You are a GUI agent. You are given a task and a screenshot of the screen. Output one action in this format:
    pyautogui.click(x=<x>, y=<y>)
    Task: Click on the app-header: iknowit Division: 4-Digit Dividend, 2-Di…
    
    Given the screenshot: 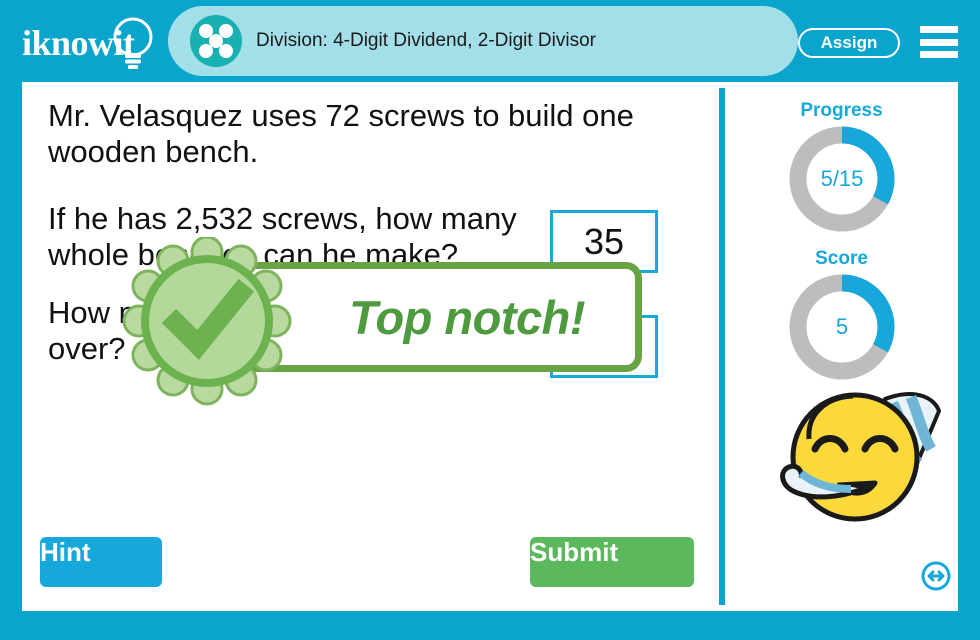 What is the action you would take?
    pyautogui.click(x=490, y=41)
    